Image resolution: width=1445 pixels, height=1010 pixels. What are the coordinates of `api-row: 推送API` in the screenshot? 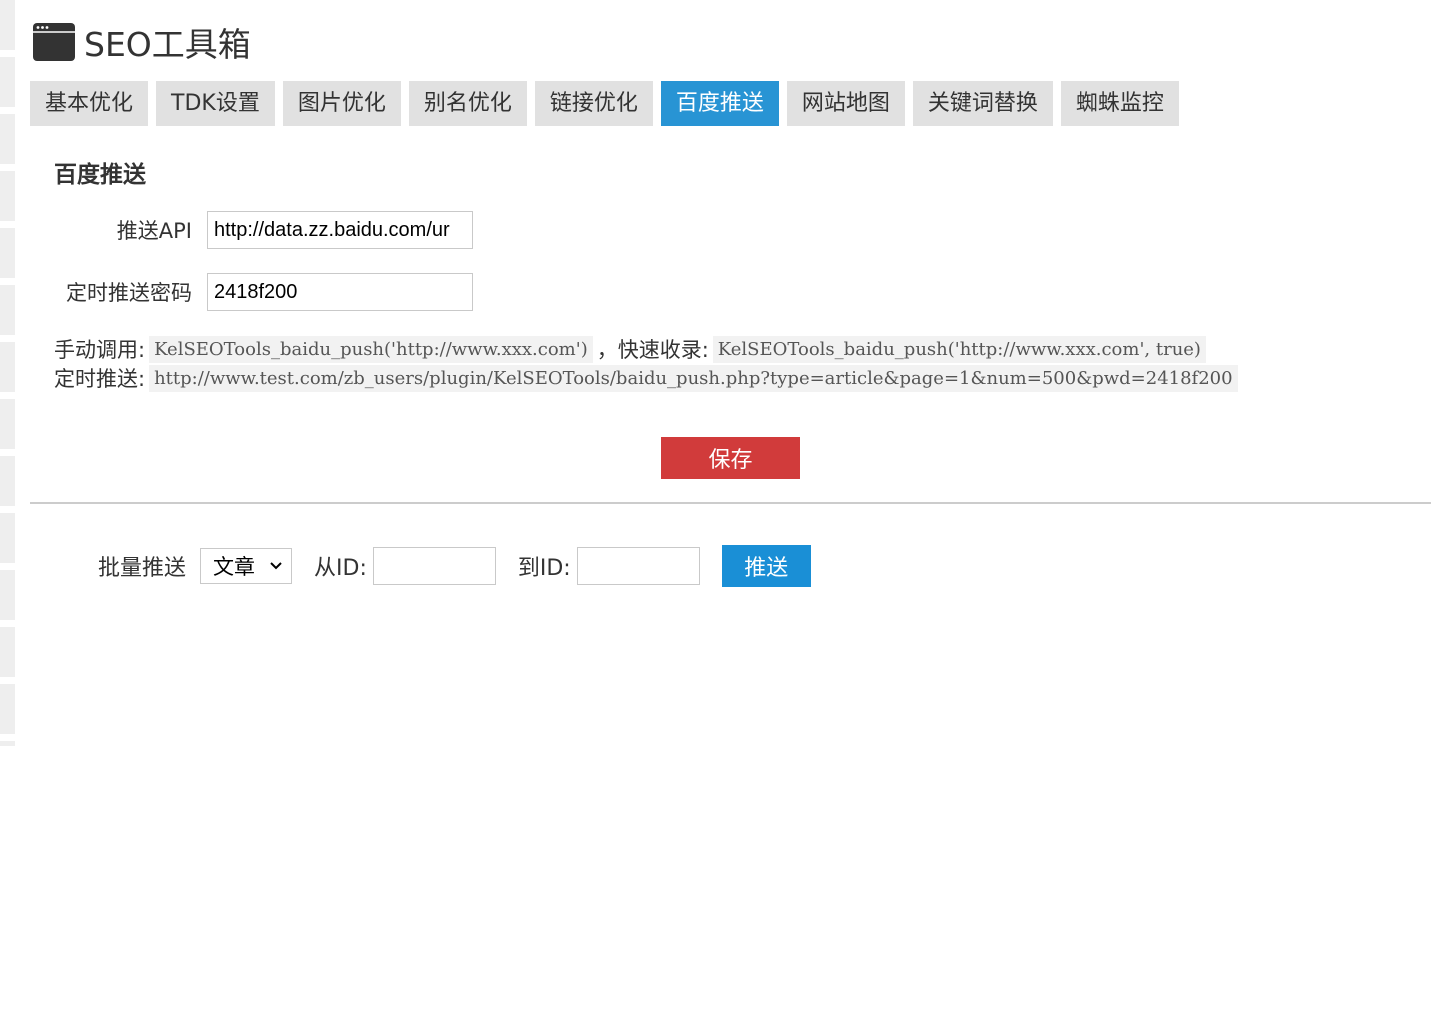 It's located at (256, 230).